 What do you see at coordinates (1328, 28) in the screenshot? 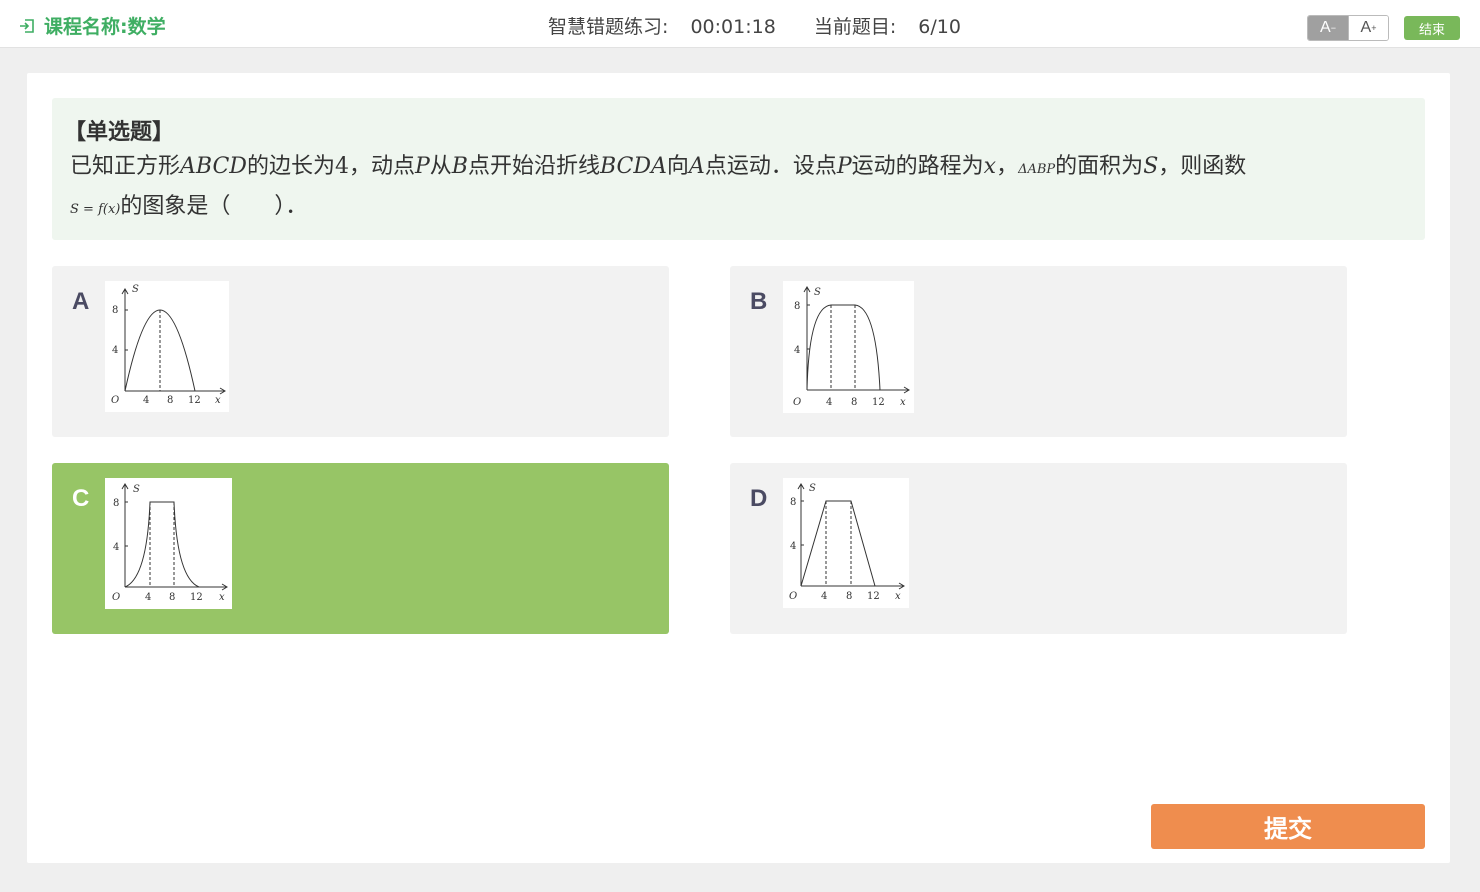
I see `font-decrease-button: A −` at bounding box center [1328, 28].